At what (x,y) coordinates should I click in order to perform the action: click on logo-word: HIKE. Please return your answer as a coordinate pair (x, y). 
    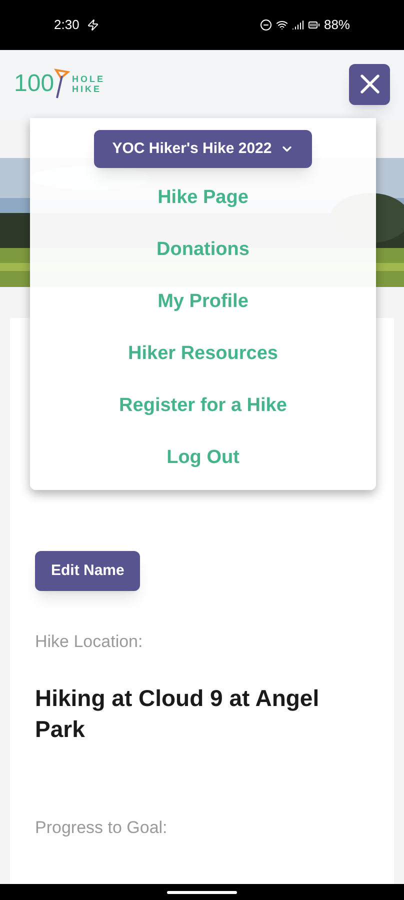
    Looking at the image, I should click on (87, 89).